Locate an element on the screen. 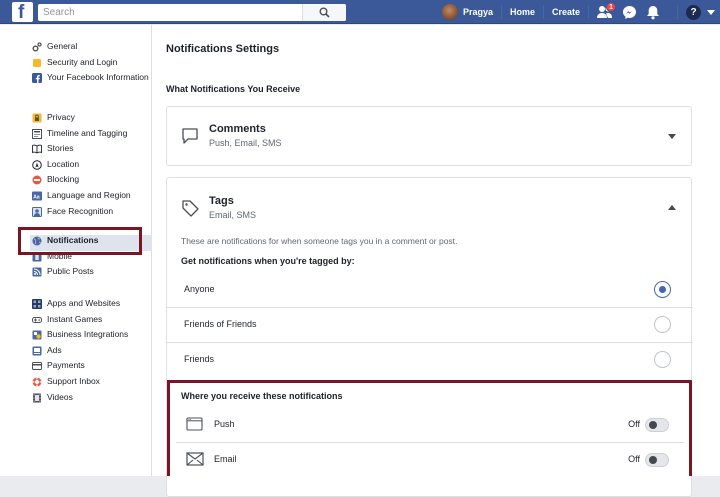 This screenshot has height=497, width=720. section-title: What Notifications You Receive is located at coordinates (233, 89).